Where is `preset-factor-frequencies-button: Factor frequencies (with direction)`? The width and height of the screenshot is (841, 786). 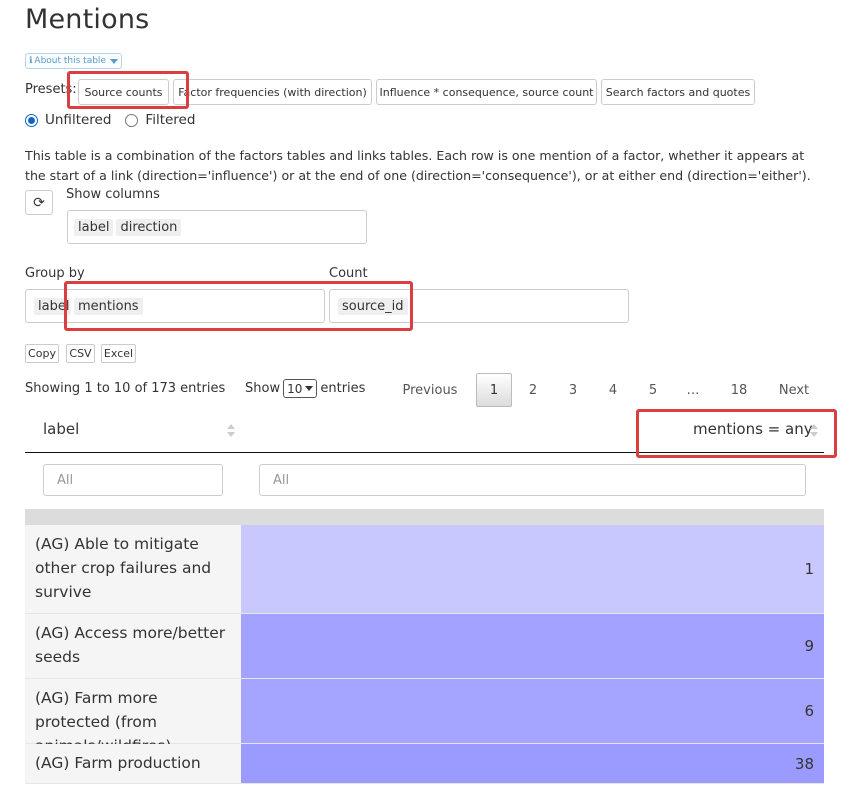 preset-factor-frequencies-button: Factor frequencies (with direction) is located at coordinates (272, 92).